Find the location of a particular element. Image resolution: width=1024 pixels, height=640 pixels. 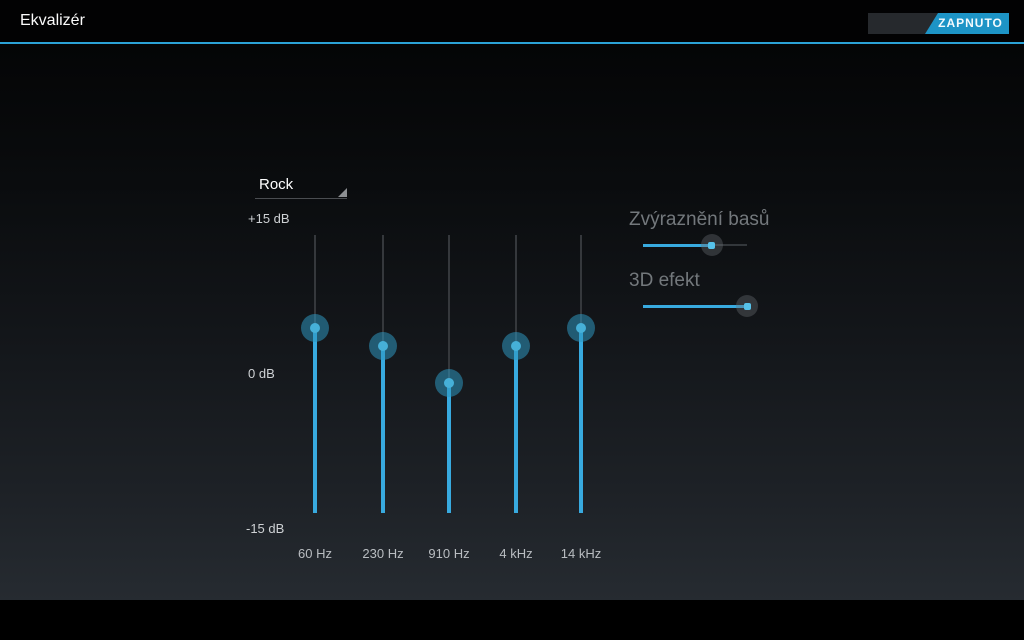

bass-boost-thumb is located at coordinates (711, 245).